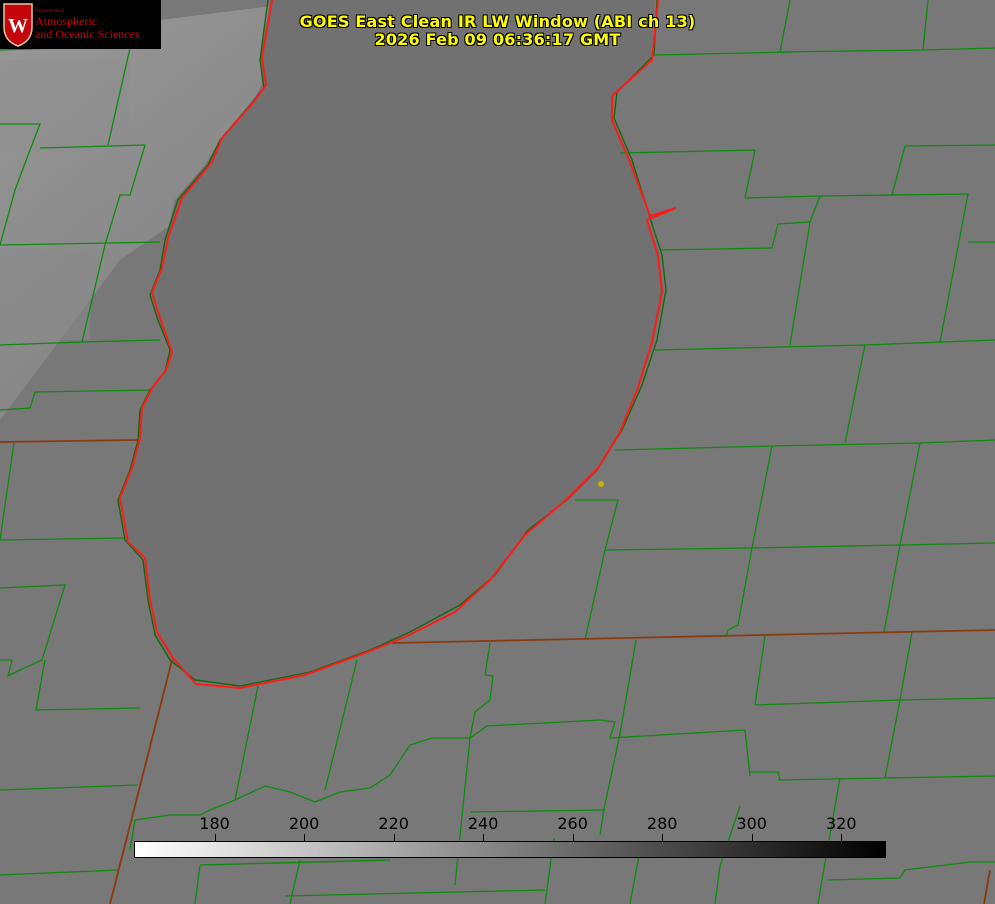 The image size is (995, 904). Describe the element at coordinates (304, 823) in the screenshot. I see `colorbar-tick-label: 200` at that location.